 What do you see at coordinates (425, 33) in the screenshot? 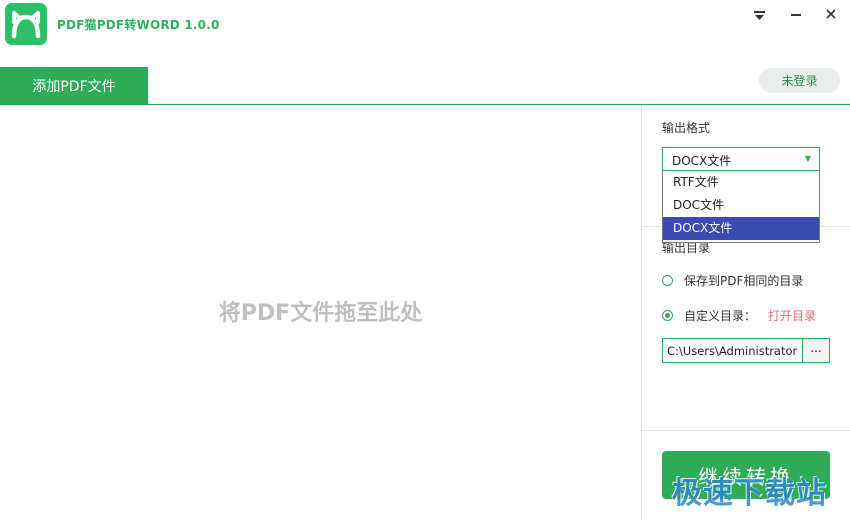
I see `title-bar: PDF猫PDF转WORD 1.0.0` at bounding box center [425, 33].